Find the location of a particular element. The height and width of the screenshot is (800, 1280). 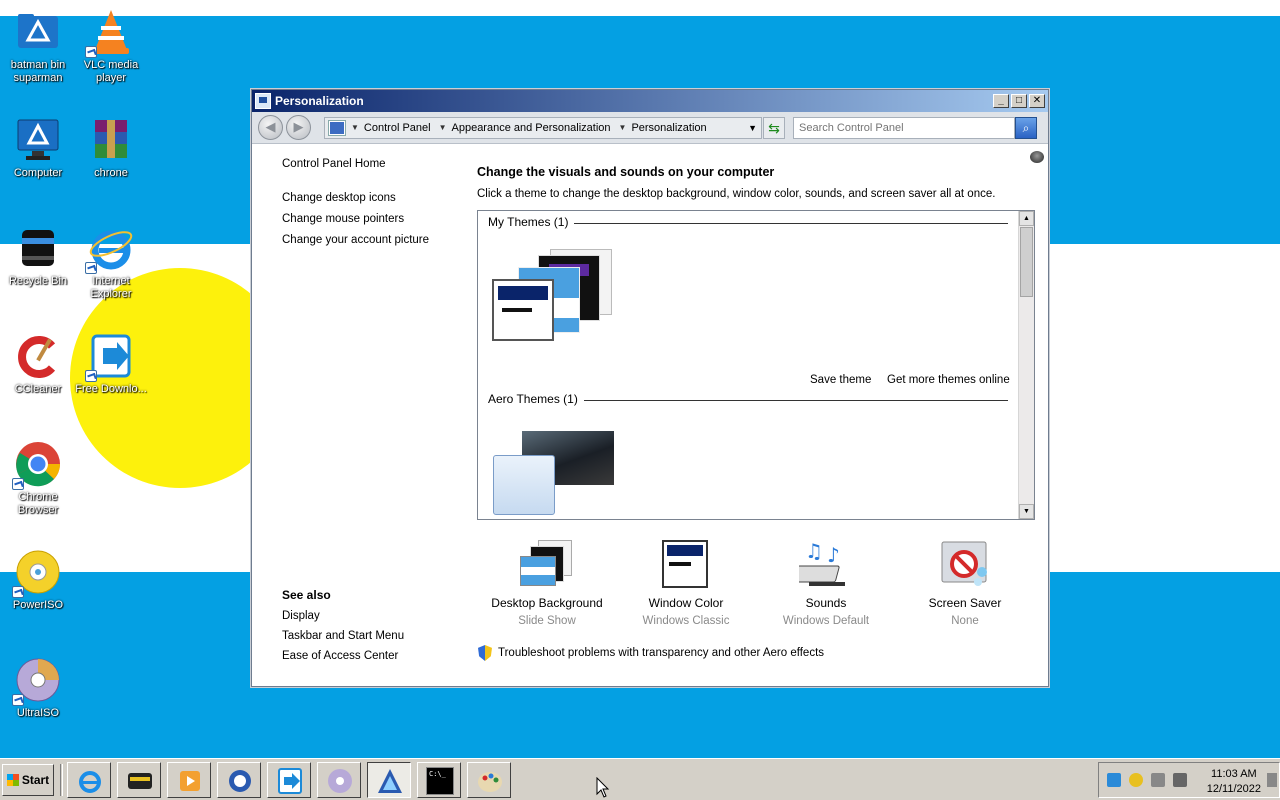

scroll-thumb is located at coordinates (1026, 262).